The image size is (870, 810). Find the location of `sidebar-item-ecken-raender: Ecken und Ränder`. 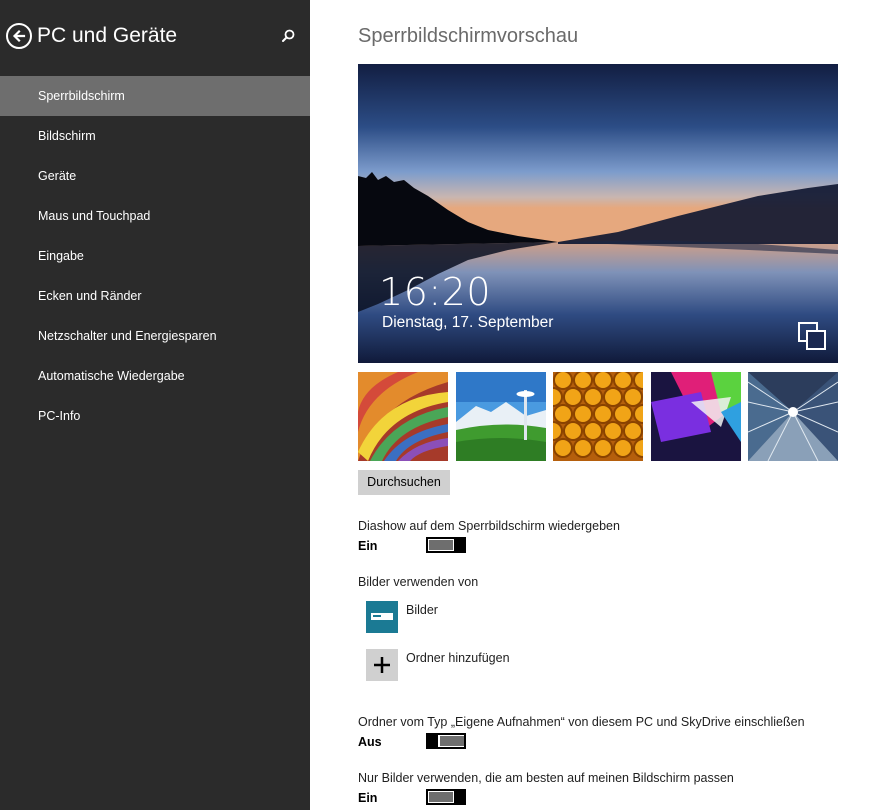

sidebar-item-ecken-raender: Ecken und Ränder is located at coordinates (155, 296).